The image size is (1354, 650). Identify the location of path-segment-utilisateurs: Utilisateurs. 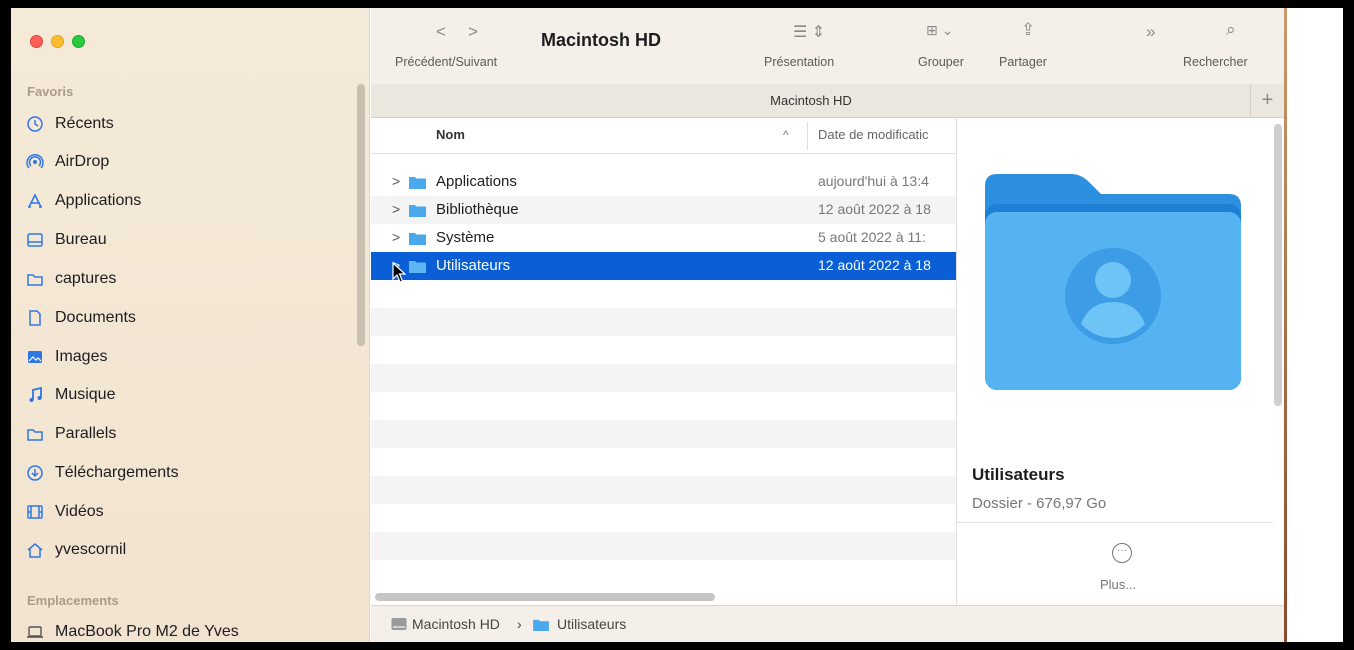
(591, 624).